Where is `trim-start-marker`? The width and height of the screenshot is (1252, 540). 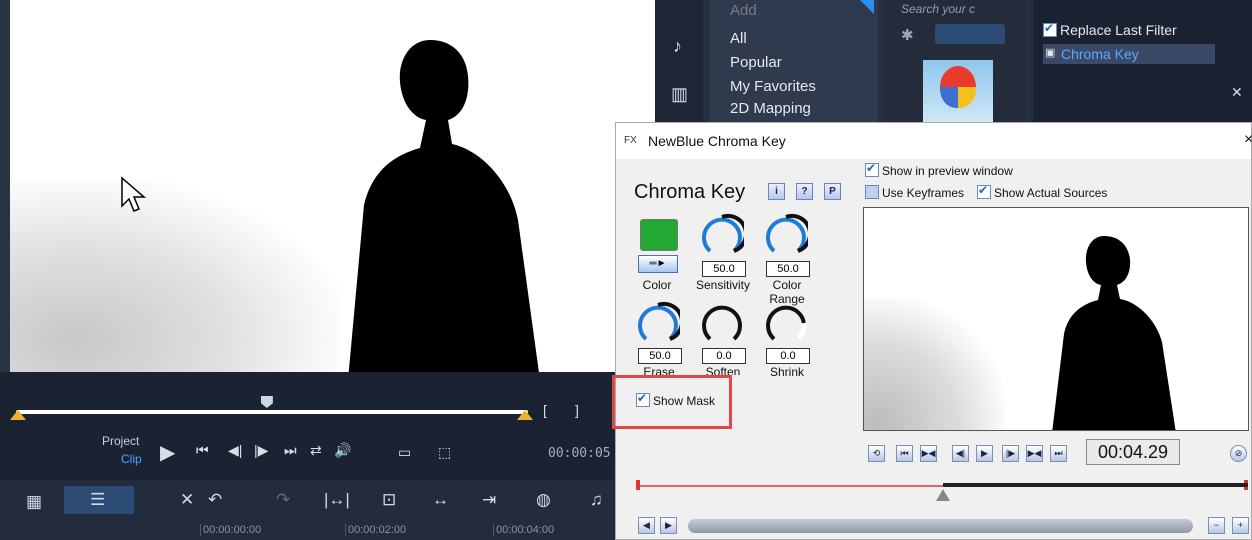 trim-start-marker is located at coordinates (18, 415).